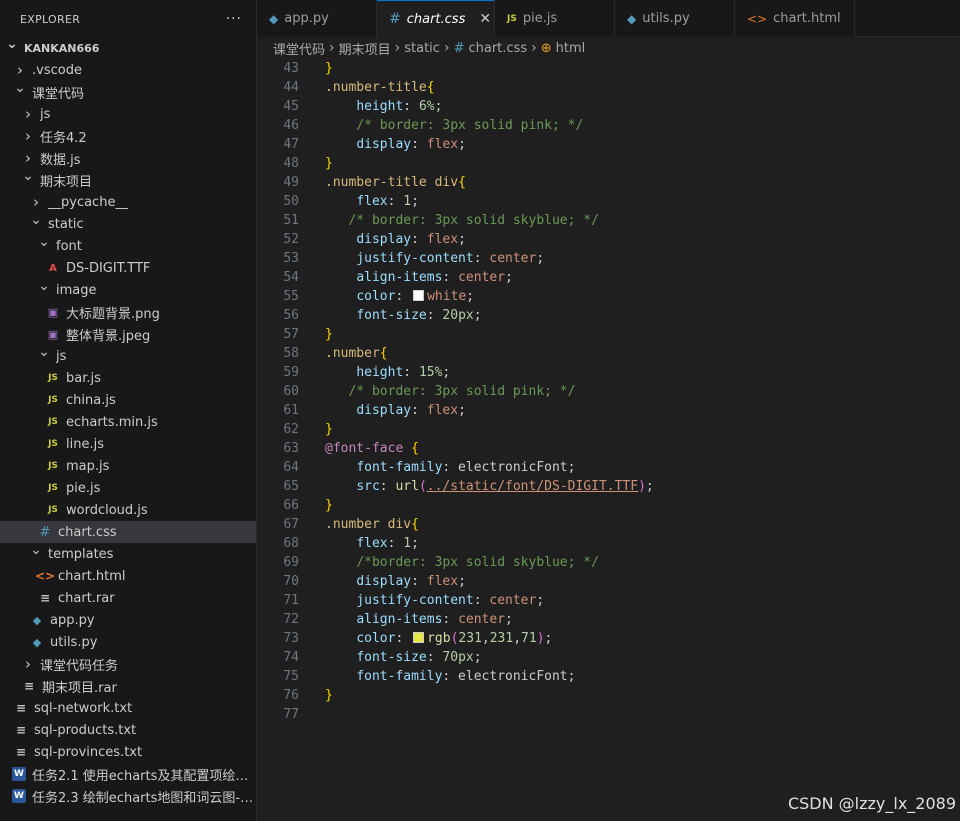 Image resolution: width=960 pixels, height=821 pixels. Describe the element at coordinates (128, 598) in the screenshot. I see `tree-file: ≡ chart.rar` at that location.